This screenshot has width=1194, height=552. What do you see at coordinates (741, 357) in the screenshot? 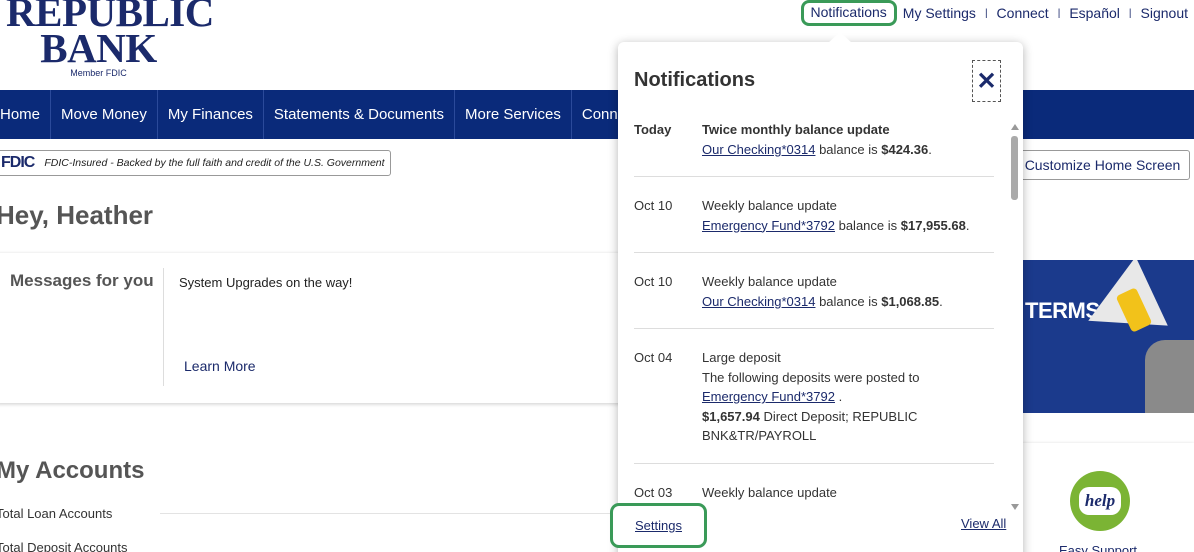
I see `notification-heading: Large deposit` at bounding box center [741, 357].